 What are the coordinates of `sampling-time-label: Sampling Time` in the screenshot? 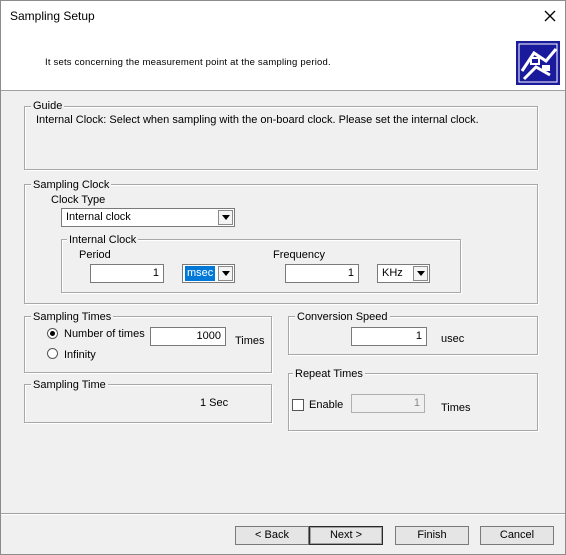 It's located at (69, 385).